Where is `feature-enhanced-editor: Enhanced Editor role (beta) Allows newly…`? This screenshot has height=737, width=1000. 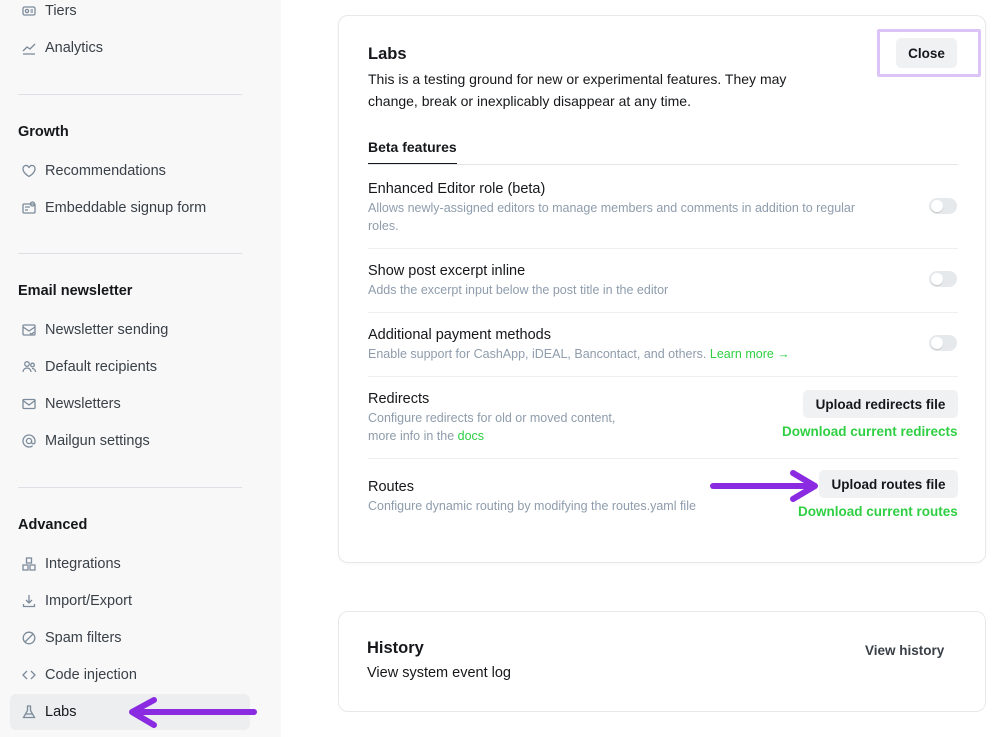 feature-enhanced-editor: Enhanced Editor role (beta) Allows newly… is located at coordinates (628, 208).